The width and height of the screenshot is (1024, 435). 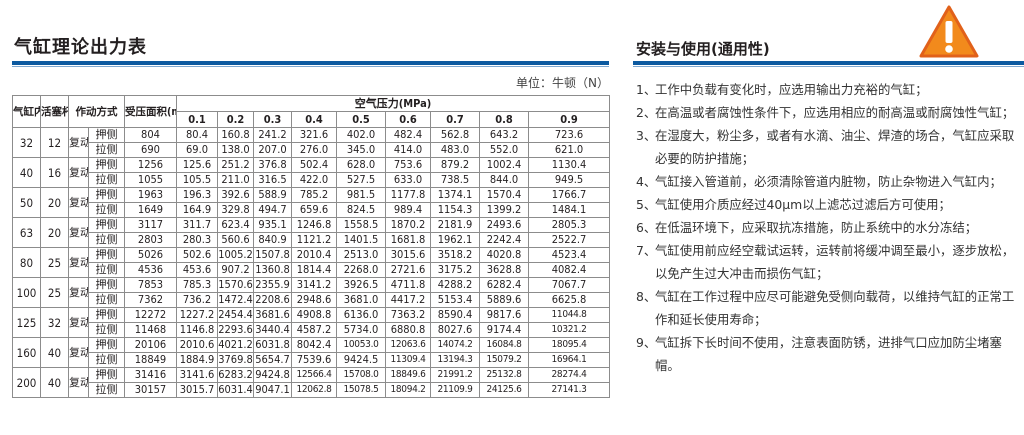 What do you see at coordinates (569, 195) in the screenshot?
I see `force-cell: 1766.7` at bounding box center [569, 195].